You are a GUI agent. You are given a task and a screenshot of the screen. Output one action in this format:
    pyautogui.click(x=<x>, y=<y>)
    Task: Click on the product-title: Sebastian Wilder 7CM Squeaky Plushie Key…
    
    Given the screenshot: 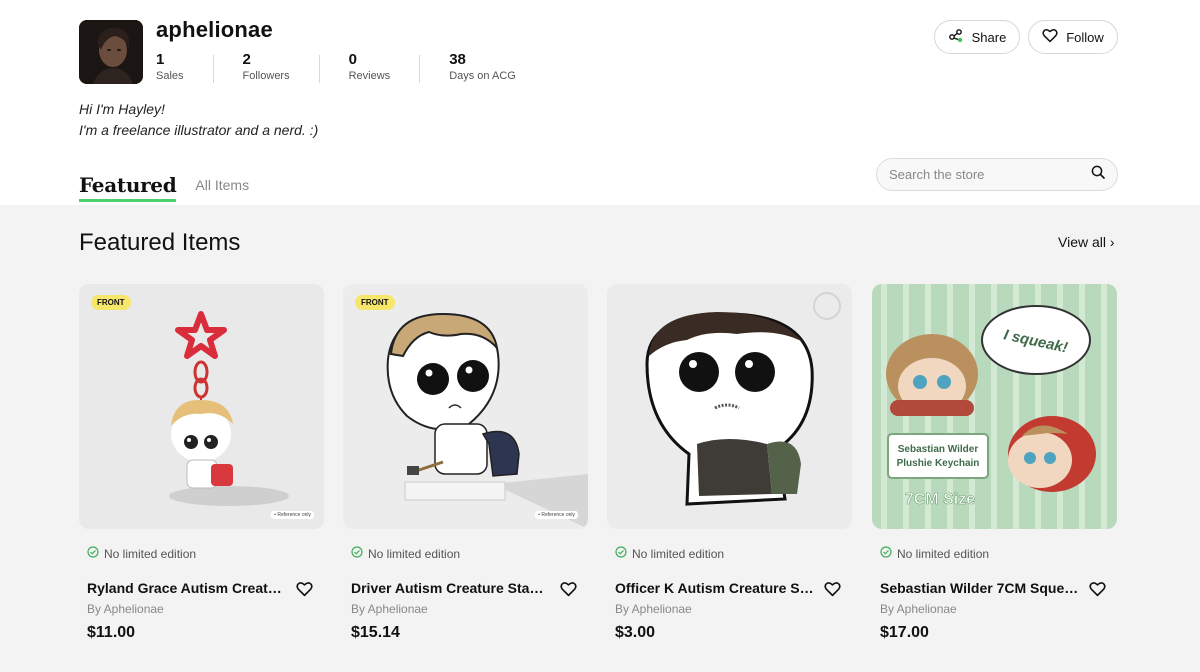 What is the action you would take?
    pyautogui.click(x=980, y=588)
    